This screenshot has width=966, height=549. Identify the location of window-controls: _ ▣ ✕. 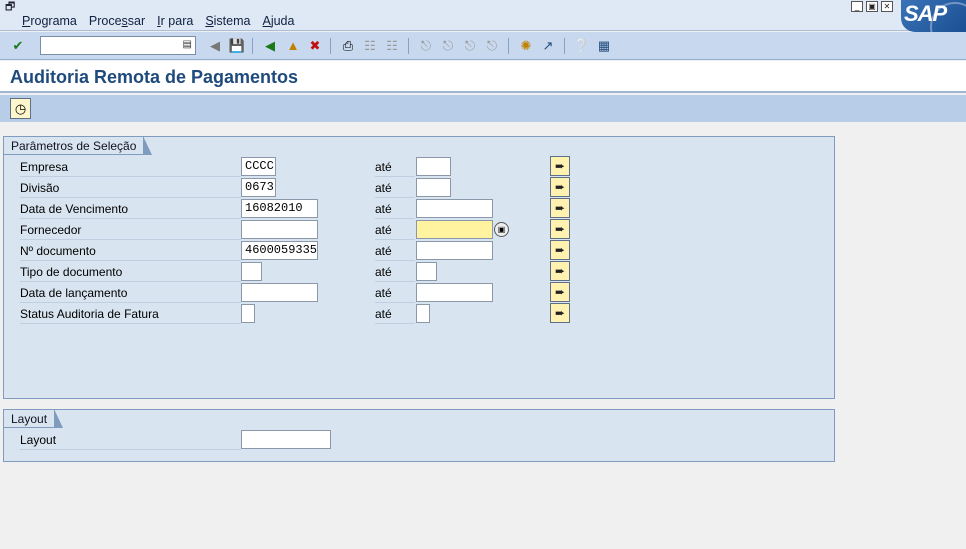
(872, 6).